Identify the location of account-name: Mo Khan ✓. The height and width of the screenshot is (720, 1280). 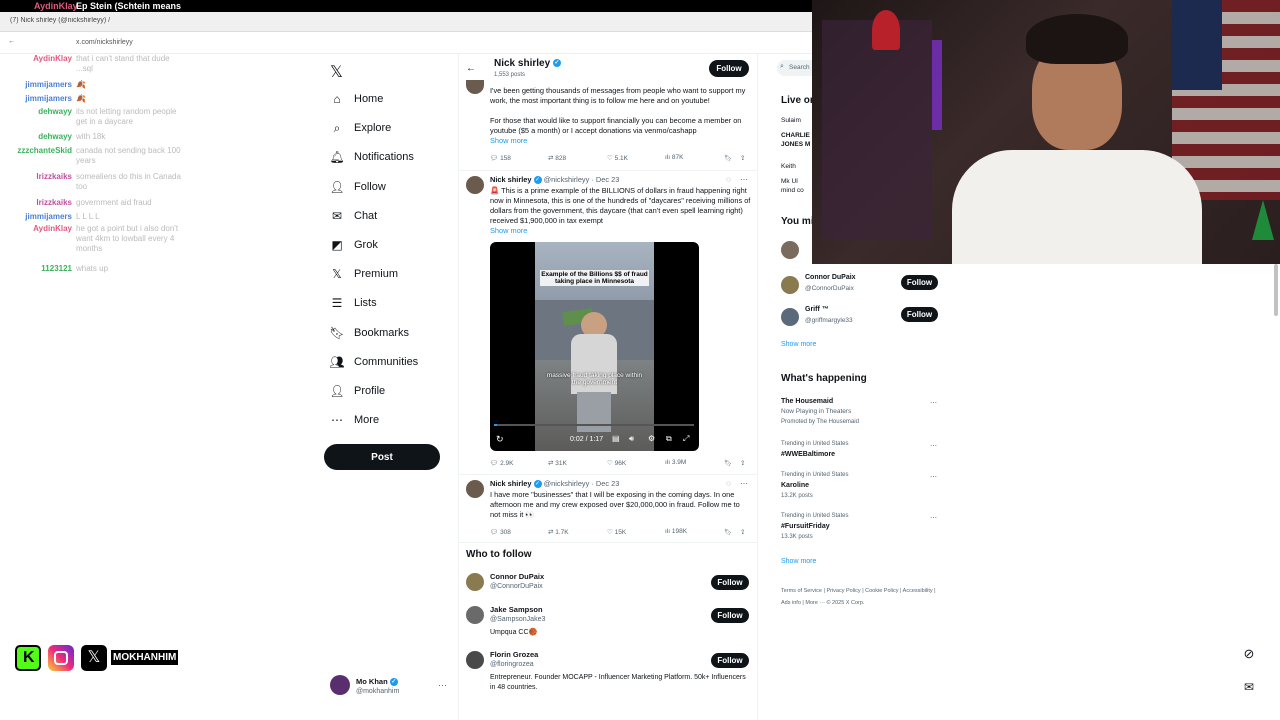
(377, 682).